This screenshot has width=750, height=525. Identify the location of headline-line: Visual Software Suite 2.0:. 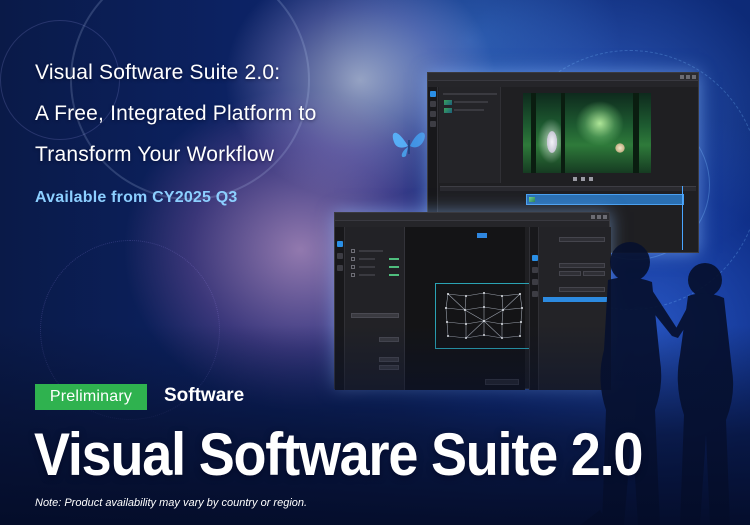
(158, 72).